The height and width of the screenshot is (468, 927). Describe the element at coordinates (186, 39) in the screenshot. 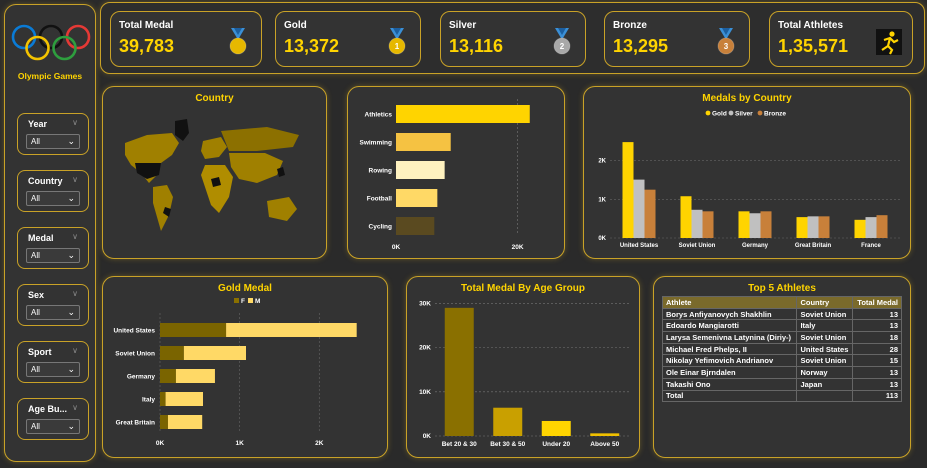

I see `kpi-card-0: Total Medal 39,783` at that location.